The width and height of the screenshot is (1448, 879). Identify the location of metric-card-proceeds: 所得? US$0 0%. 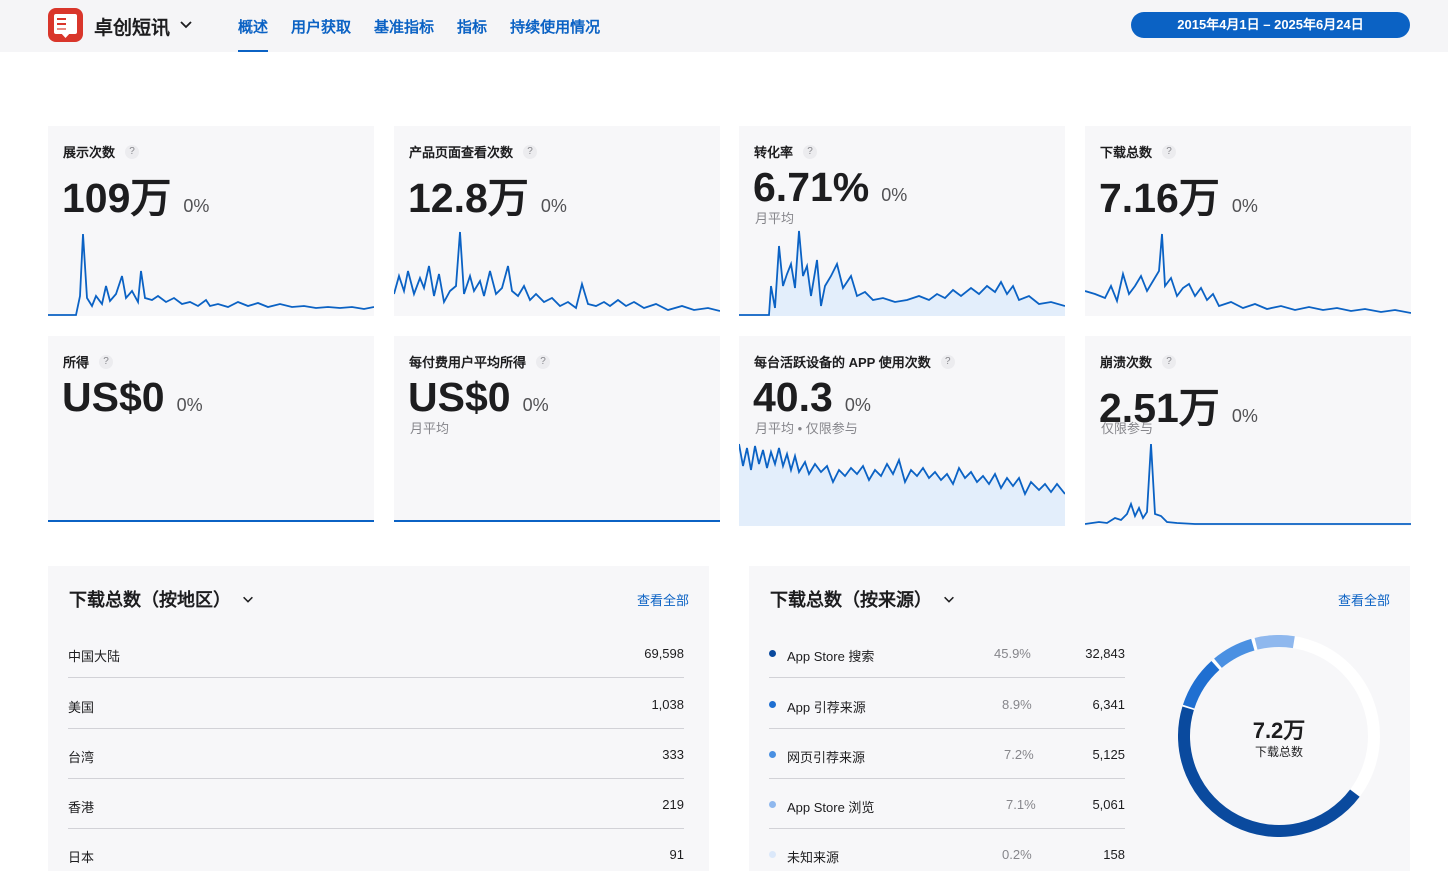
(211, 429).